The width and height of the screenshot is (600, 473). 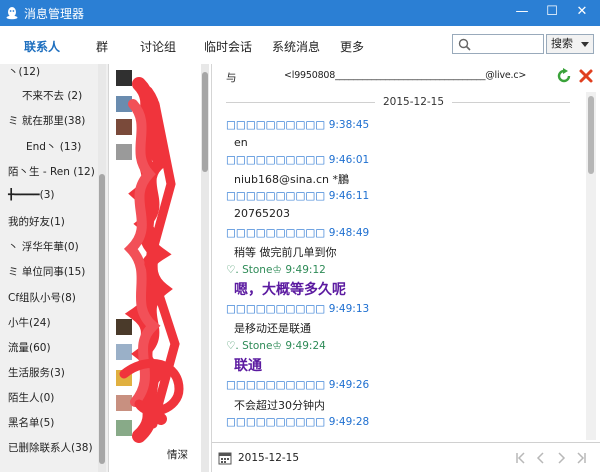 I want to click on message-header: □□□□□□□□□□ 9:48:49, so click(x=297, y=232).